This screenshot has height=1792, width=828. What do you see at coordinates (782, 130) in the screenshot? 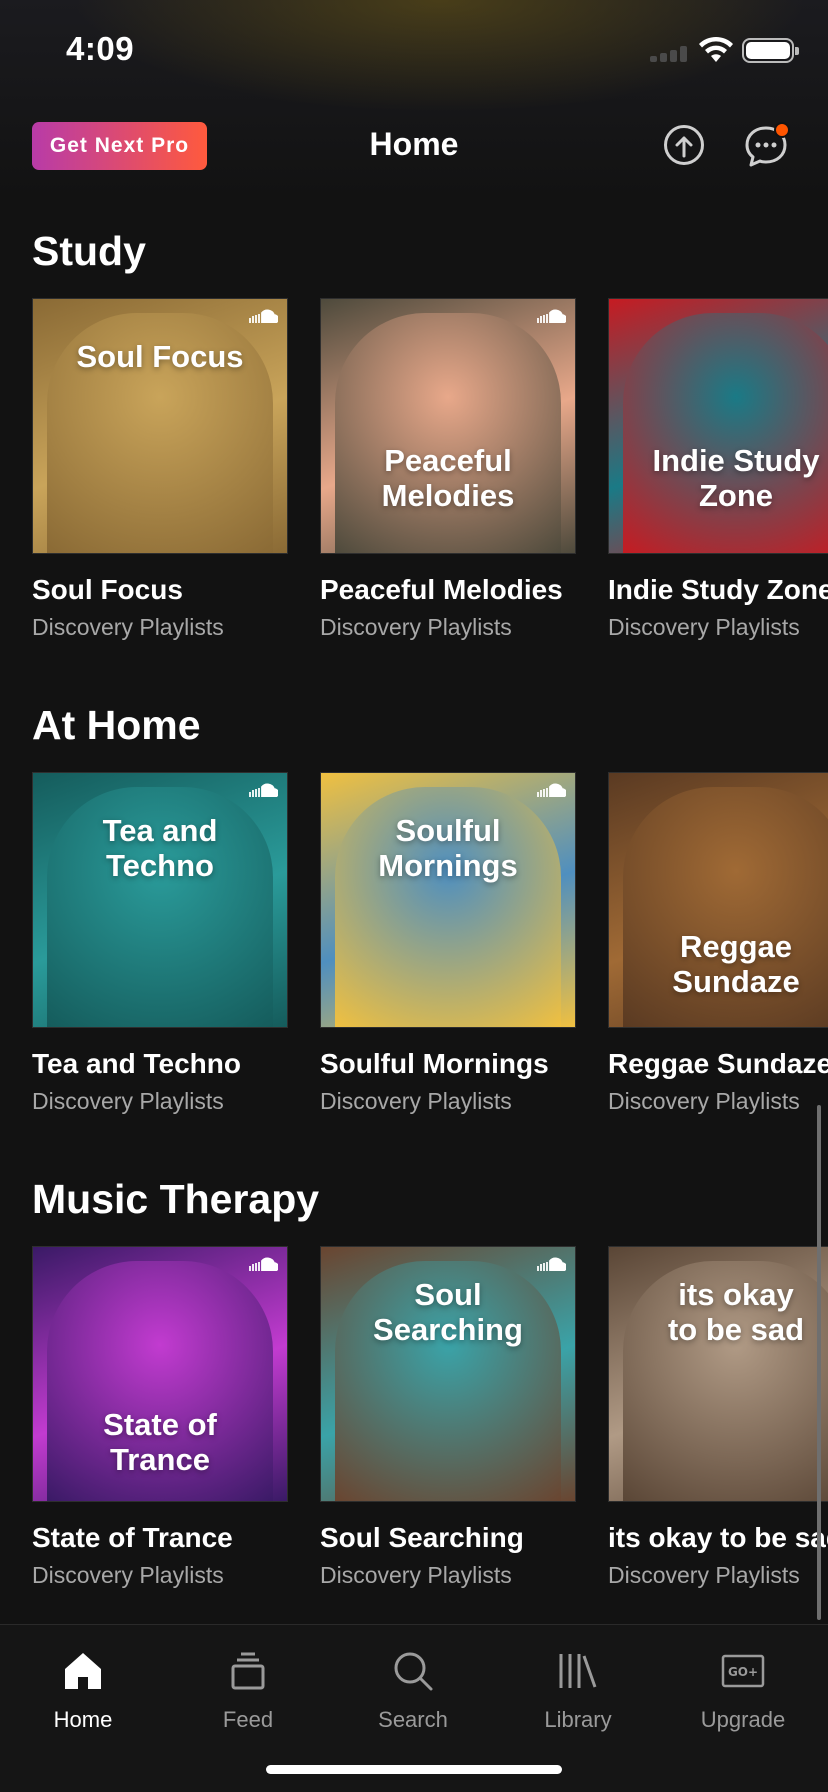
I see `notification-dot` at bounding box center [782, 130].